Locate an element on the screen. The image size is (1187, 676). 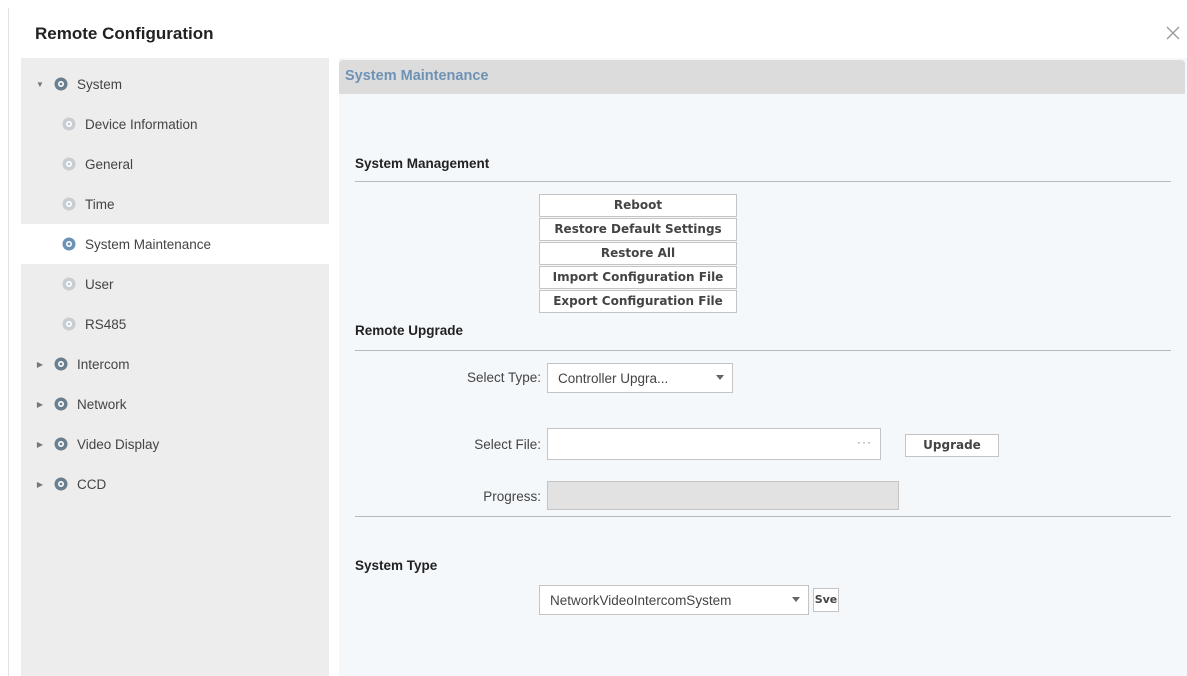
sidebar-item-general: General is located at coordinates (175, 164).